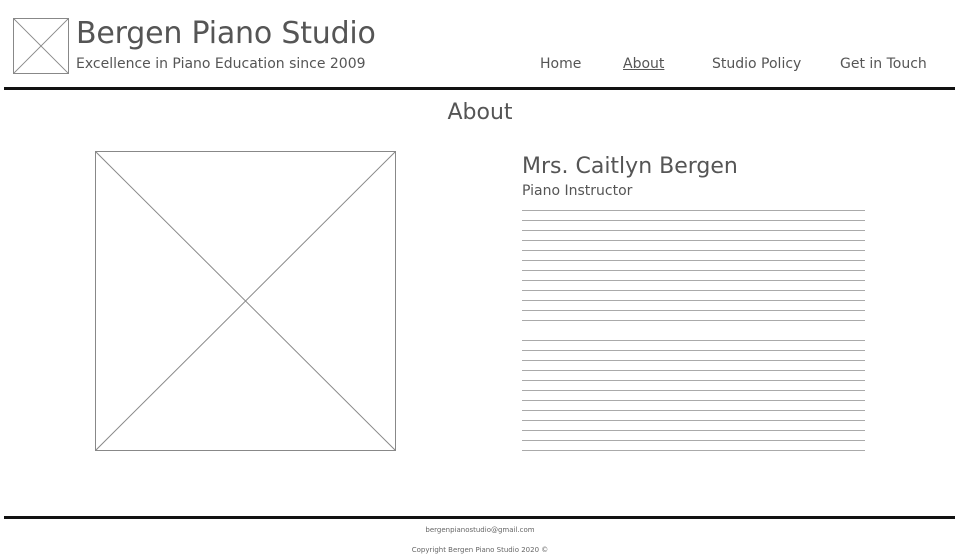  Describe the element at coordinates (883, 64) in the screenshot. I see `nav-link-get-in-touch: Get in Touch` at that location.